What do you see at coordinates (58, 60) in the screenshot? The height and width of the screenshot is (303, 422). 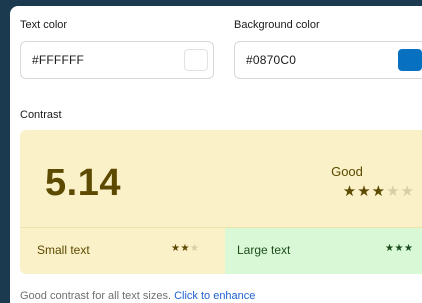 I see `text-color-value: #FFFFFF` at bounding box center [58, 60].